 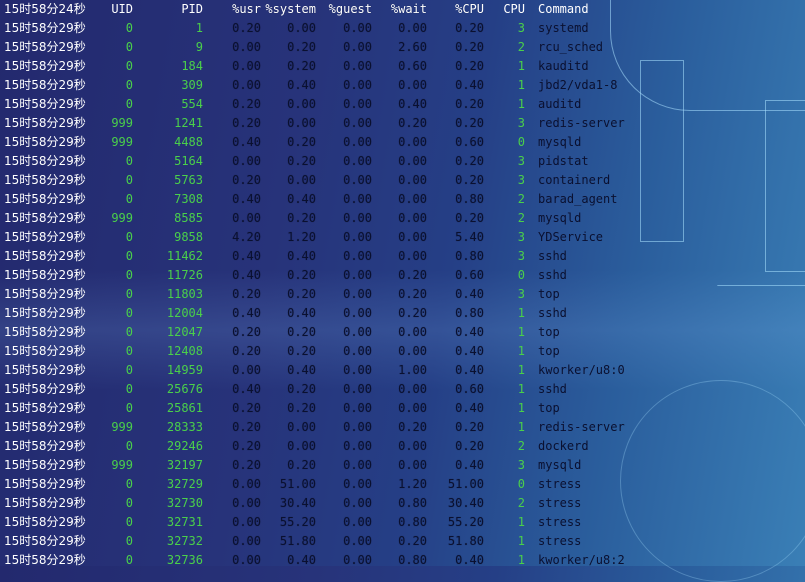 What do you see at coordinates (412, 66) in the screenshot?
I see `wait-cell: 0.60` at bounding box center [412, 66].